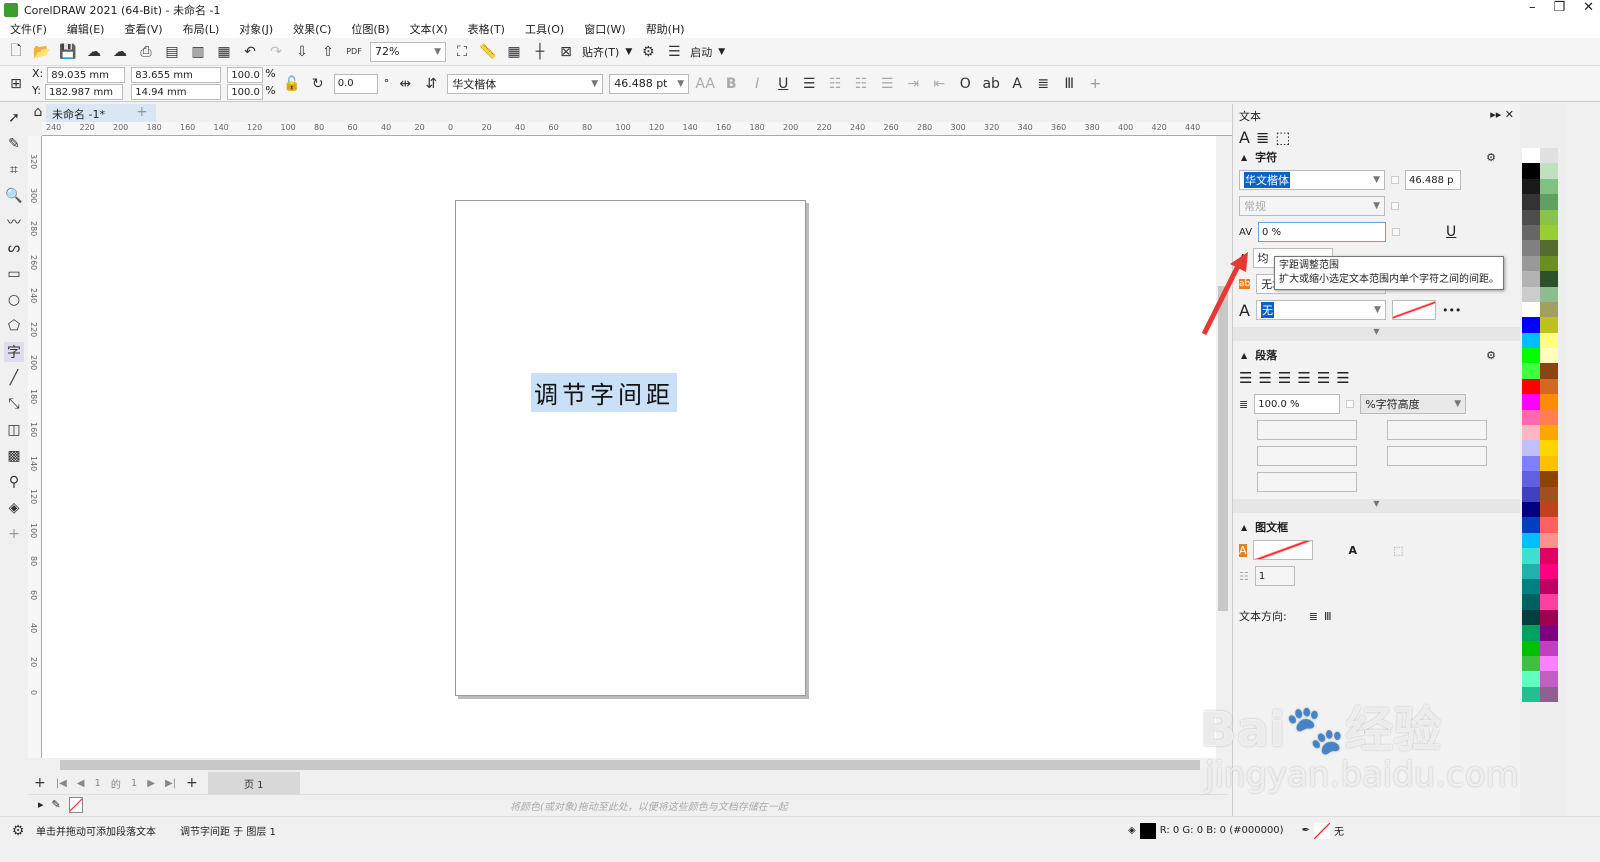  What do you see at coordinates (1322, 232) in the screenshot?
I see `kerning-range-field: 0 %` at bounding box center [1322, 232].